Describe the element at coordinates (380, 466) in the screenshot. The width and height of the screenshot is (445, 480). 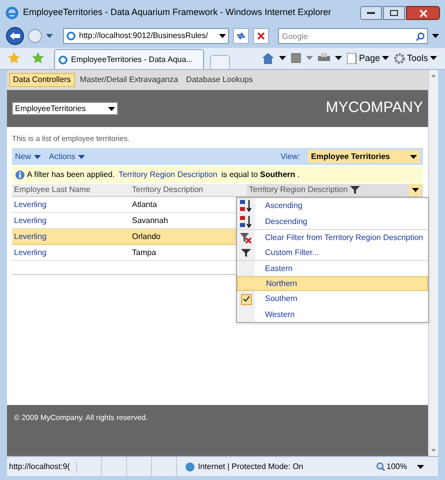
I see `zoom-icon` at that location.